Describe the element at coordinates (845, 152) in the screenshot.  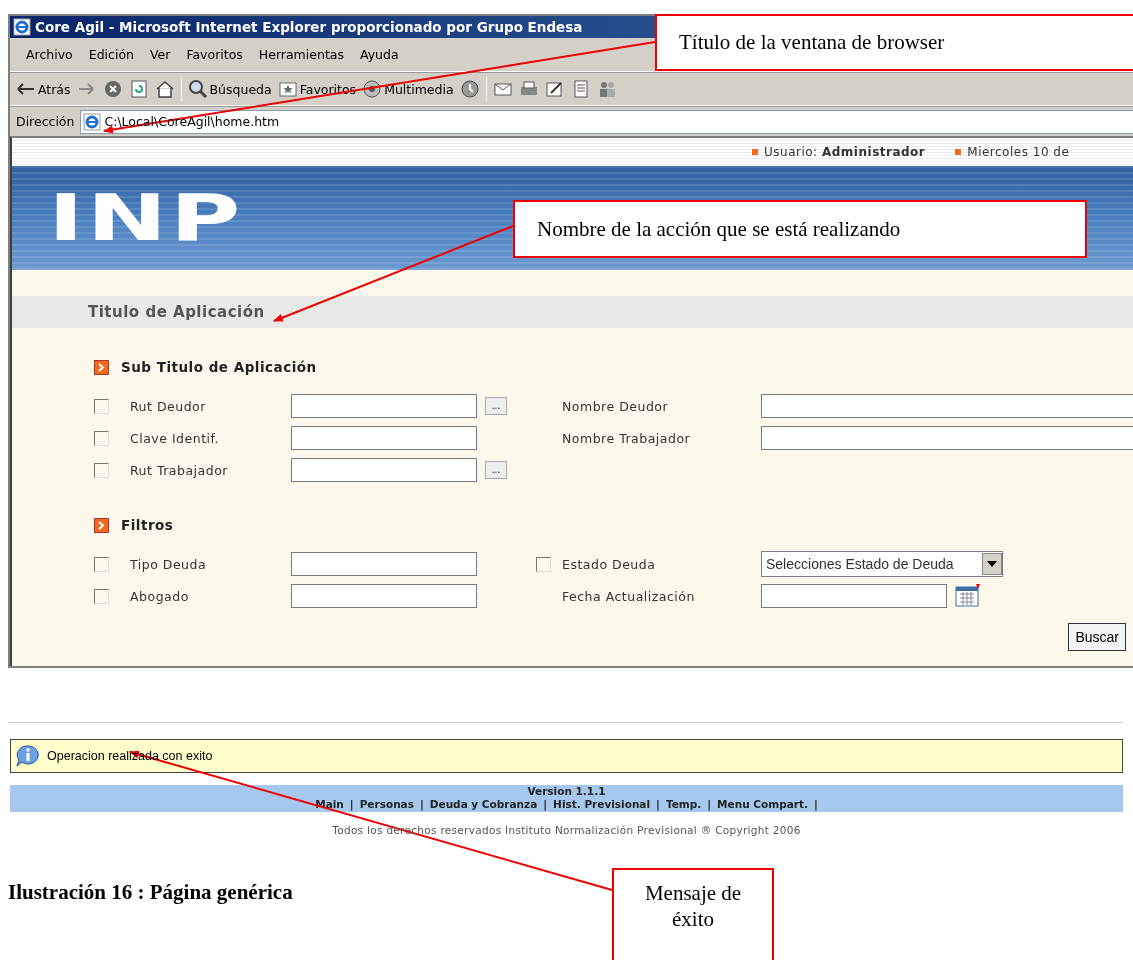
I see `user-info: Usuario: Administrador` at that location.